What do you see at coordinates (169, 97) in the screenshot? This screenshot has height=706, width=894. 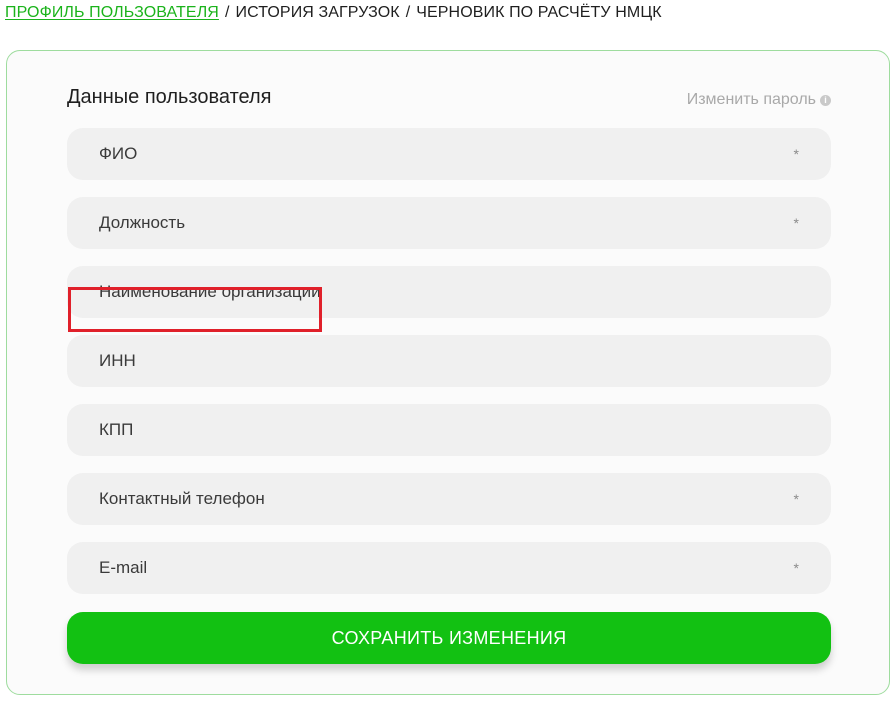 I see `page-title: Данные пользователя` at bounding box center [169, 97].